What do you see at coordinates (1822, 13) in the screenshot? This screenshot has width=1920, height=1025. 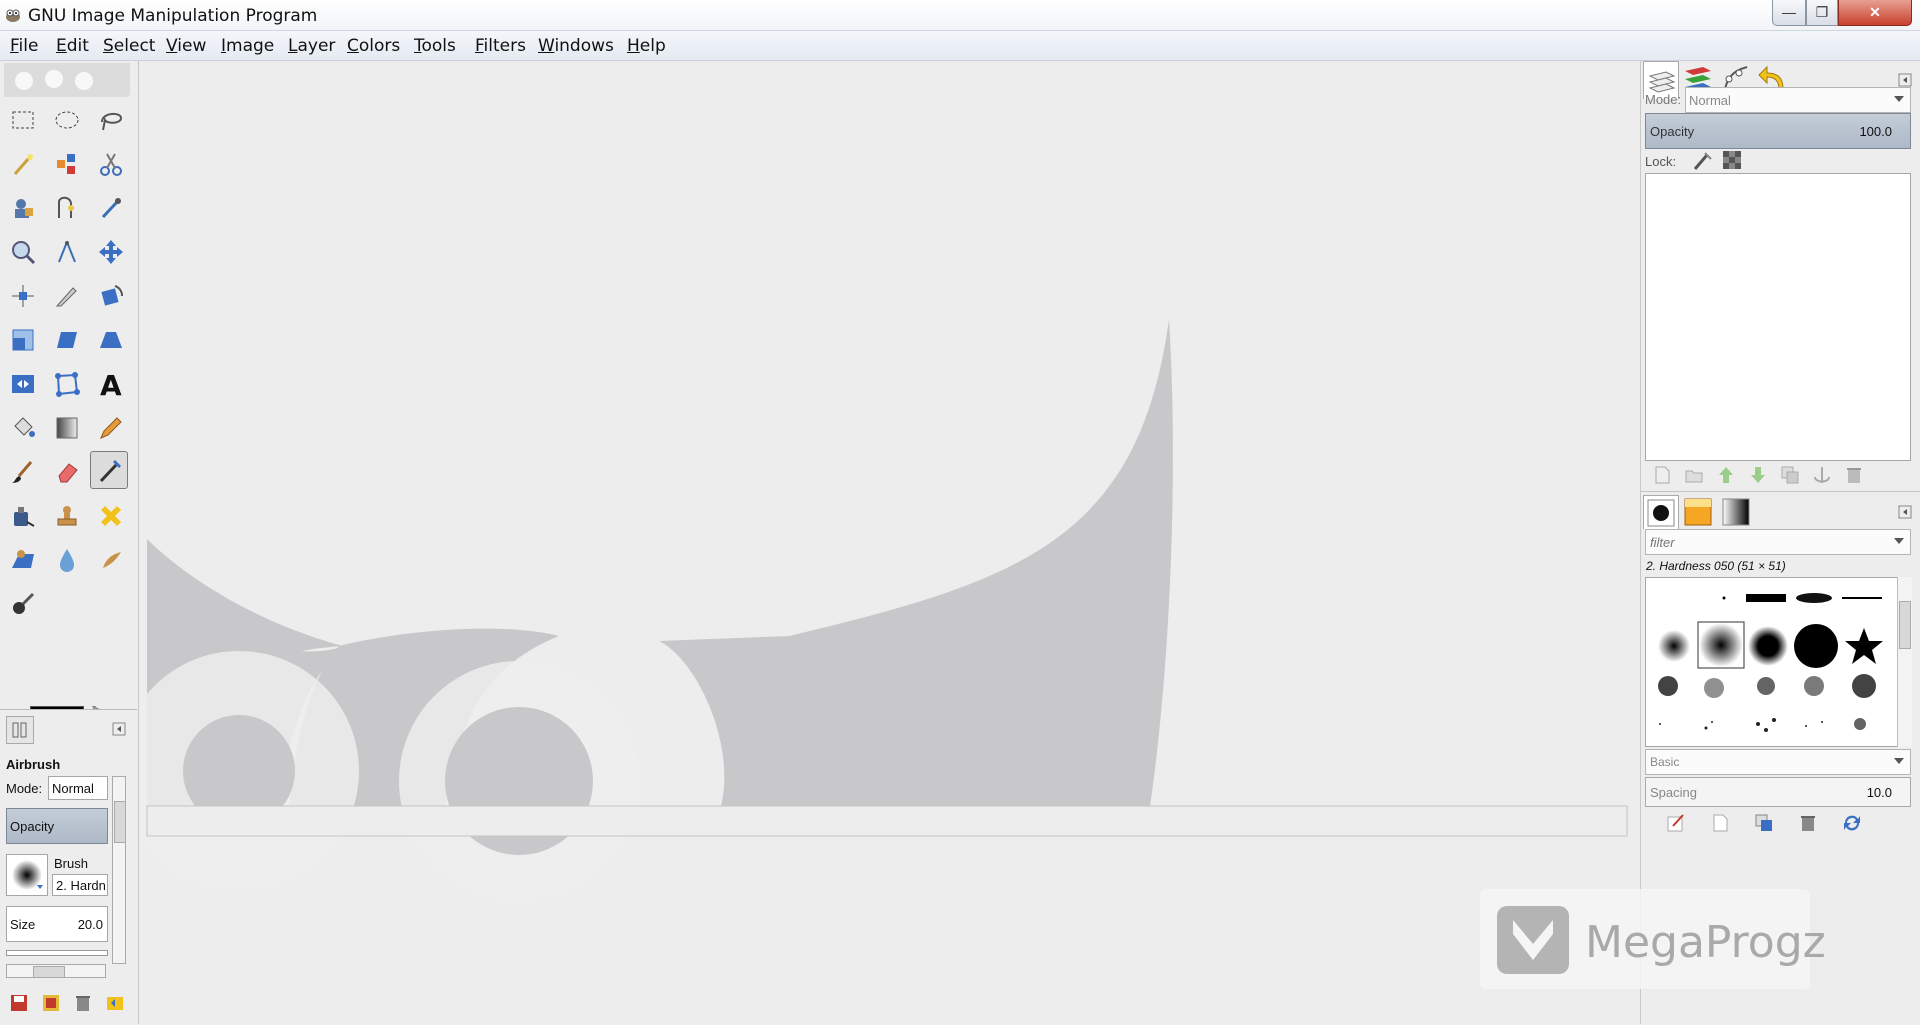 I see `maximize-button: ❐` at bounding box center [1822, 13].